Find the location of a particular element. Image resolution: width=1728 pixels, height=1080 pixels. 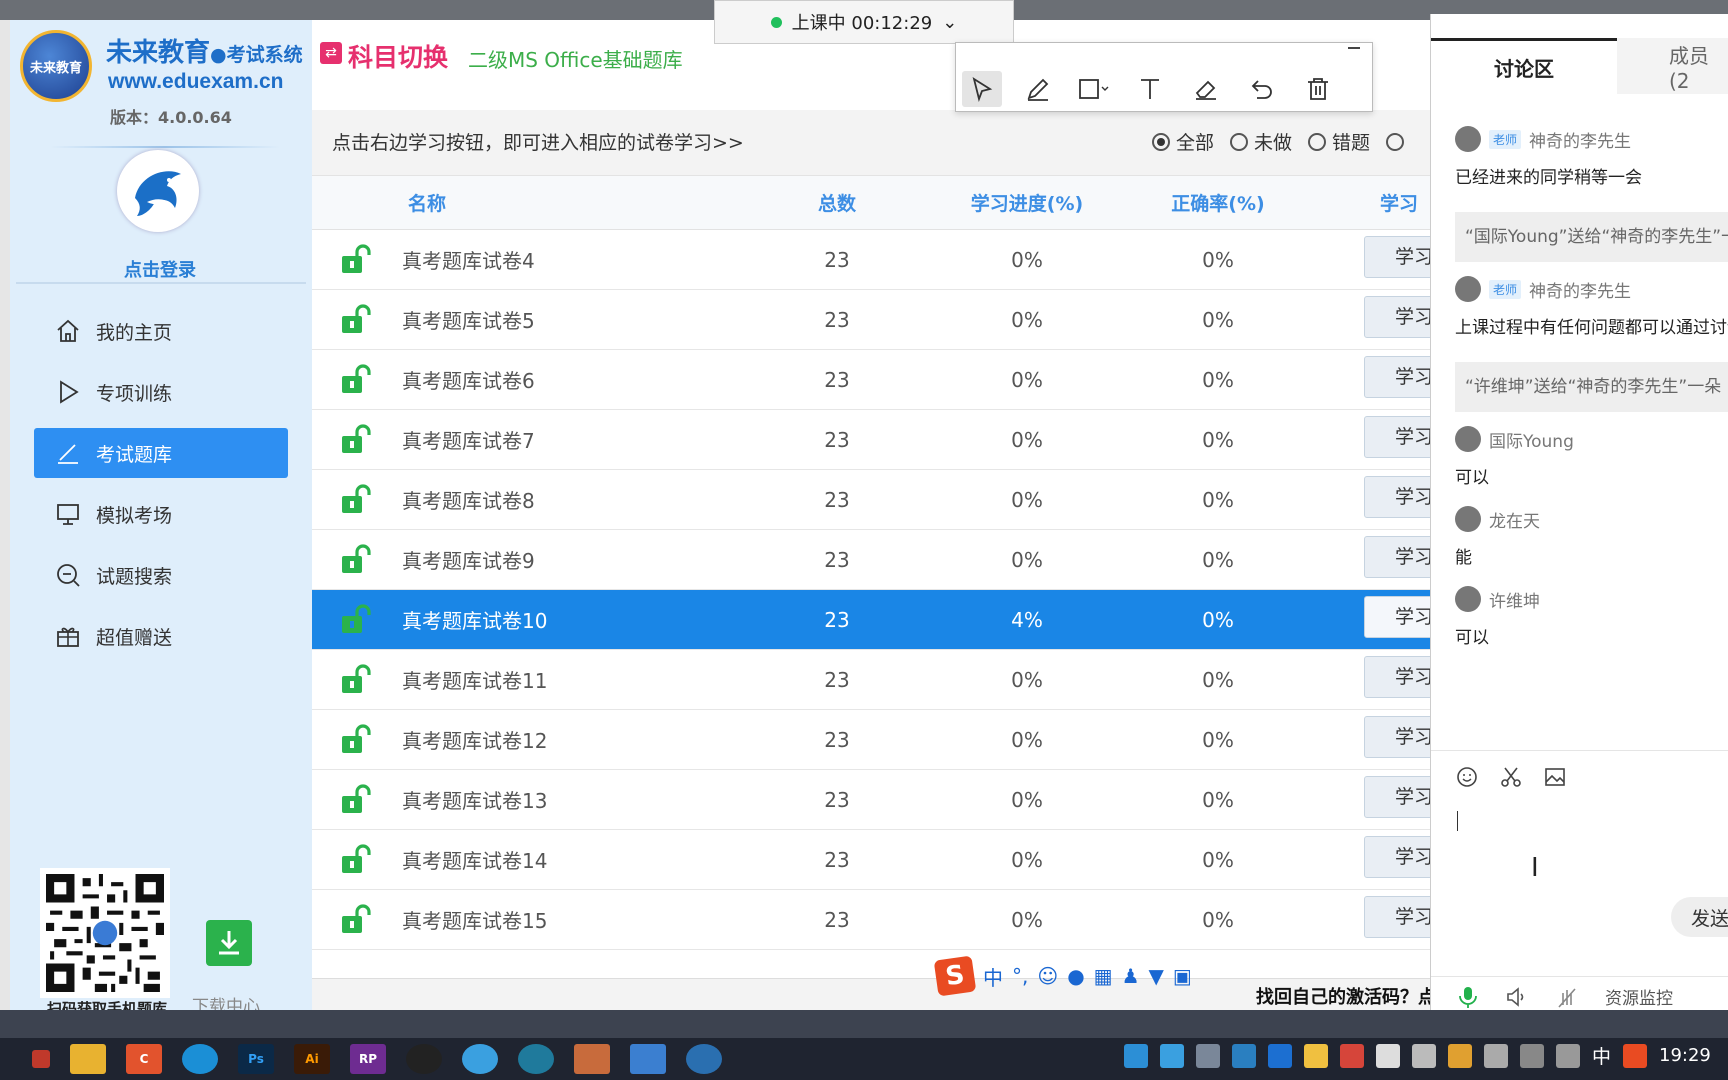

tray-monitor-icon is located at coordinates (1208, 1055).